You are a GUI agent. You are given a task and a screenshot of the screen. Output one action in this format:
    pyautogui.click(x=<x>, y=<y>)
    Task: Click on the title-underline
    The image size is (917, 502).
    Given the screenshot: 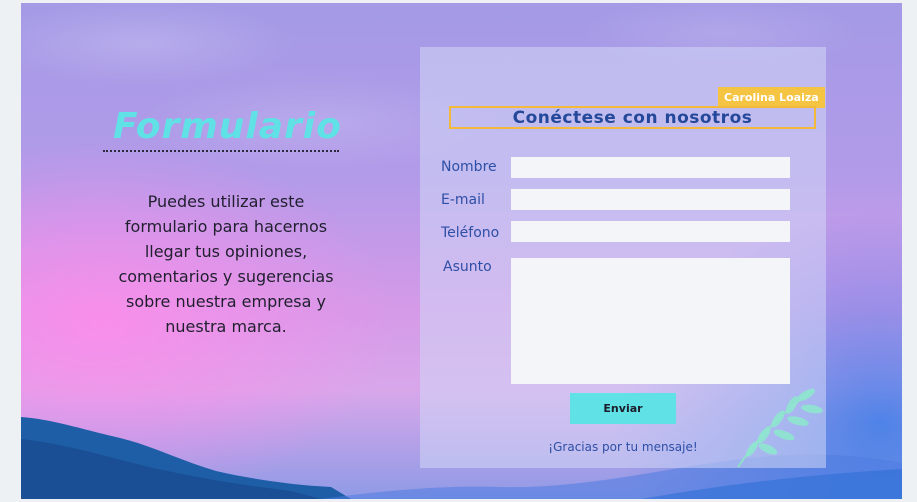 What is the action you would take?
    pyautogui.click(x=221, y=151)
    